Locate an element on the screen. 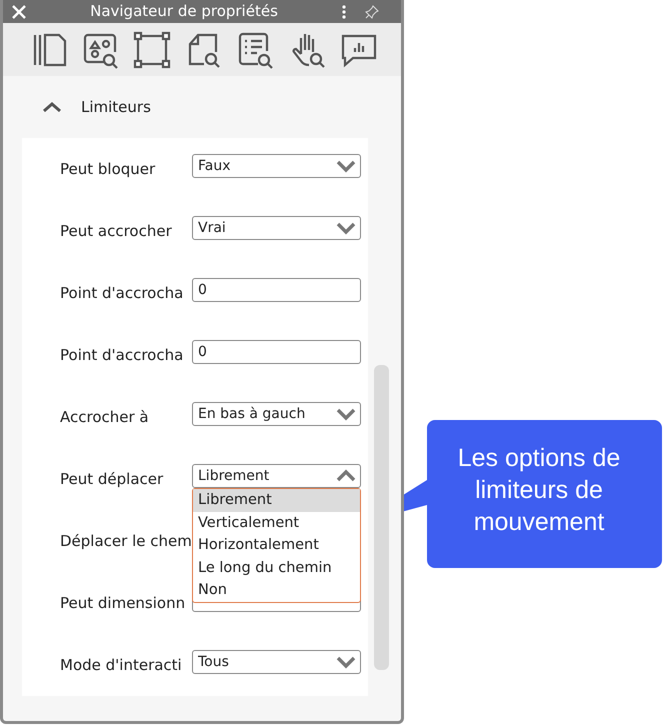  dropdown-option: Le long du chemin is located at coordinates (276, 567).